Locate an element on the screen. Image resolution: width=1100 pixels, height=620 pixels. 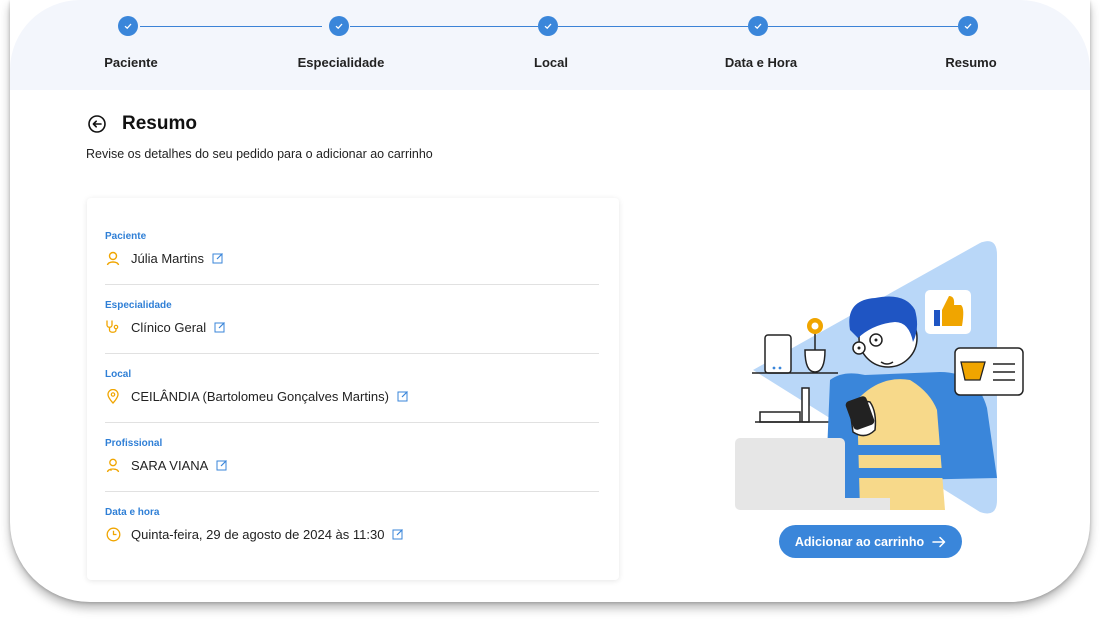
summary-section-profissional: Profissional SARA VIANA is located at coordinates (352, 455).